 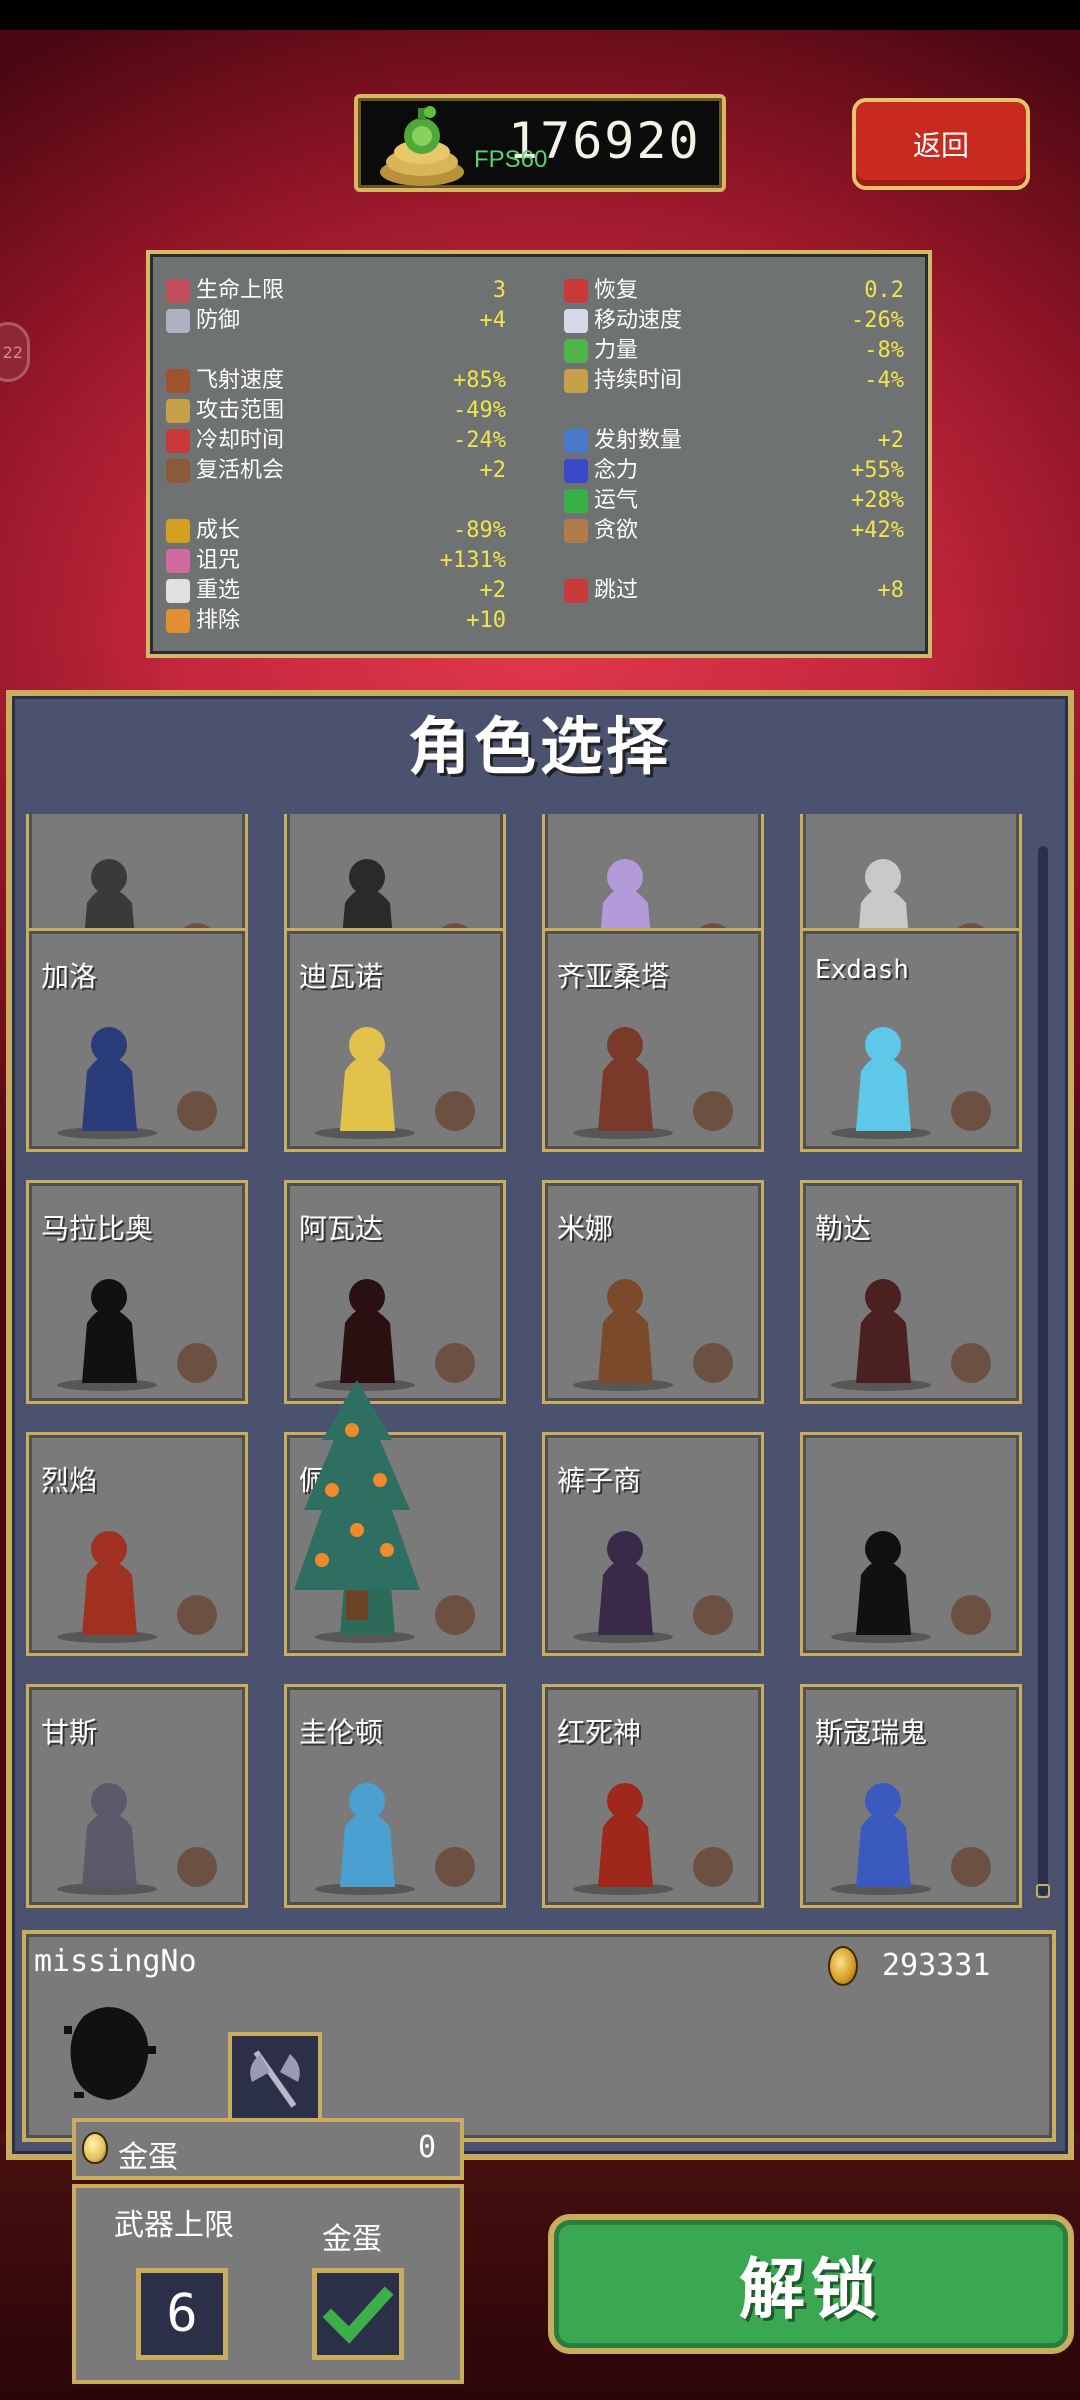 I want to click on stat-label: 运气, so click(x=616, y=500).